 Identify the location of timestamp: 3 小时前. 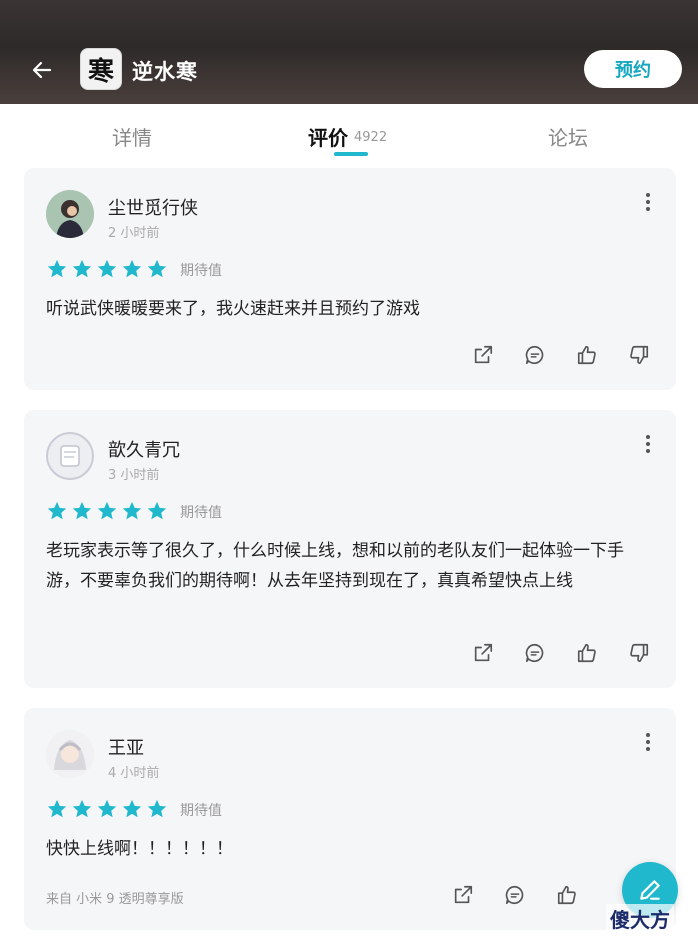
(134, 475).